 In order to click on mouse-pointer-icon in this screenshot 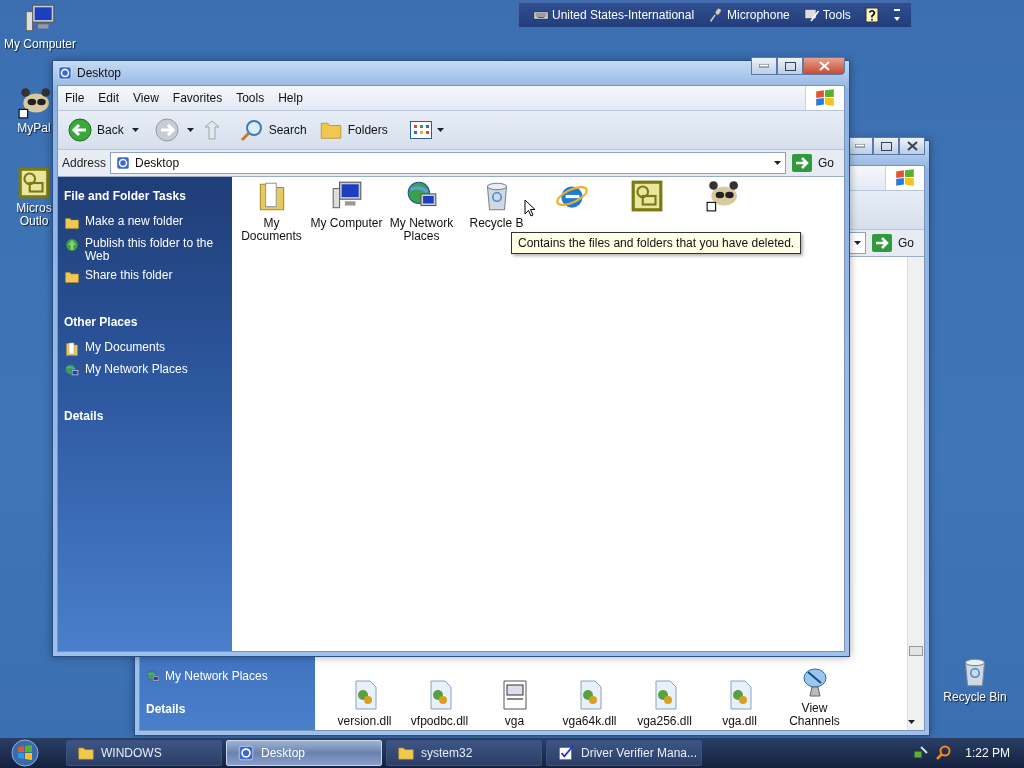, I will do `click(530, 208)`.